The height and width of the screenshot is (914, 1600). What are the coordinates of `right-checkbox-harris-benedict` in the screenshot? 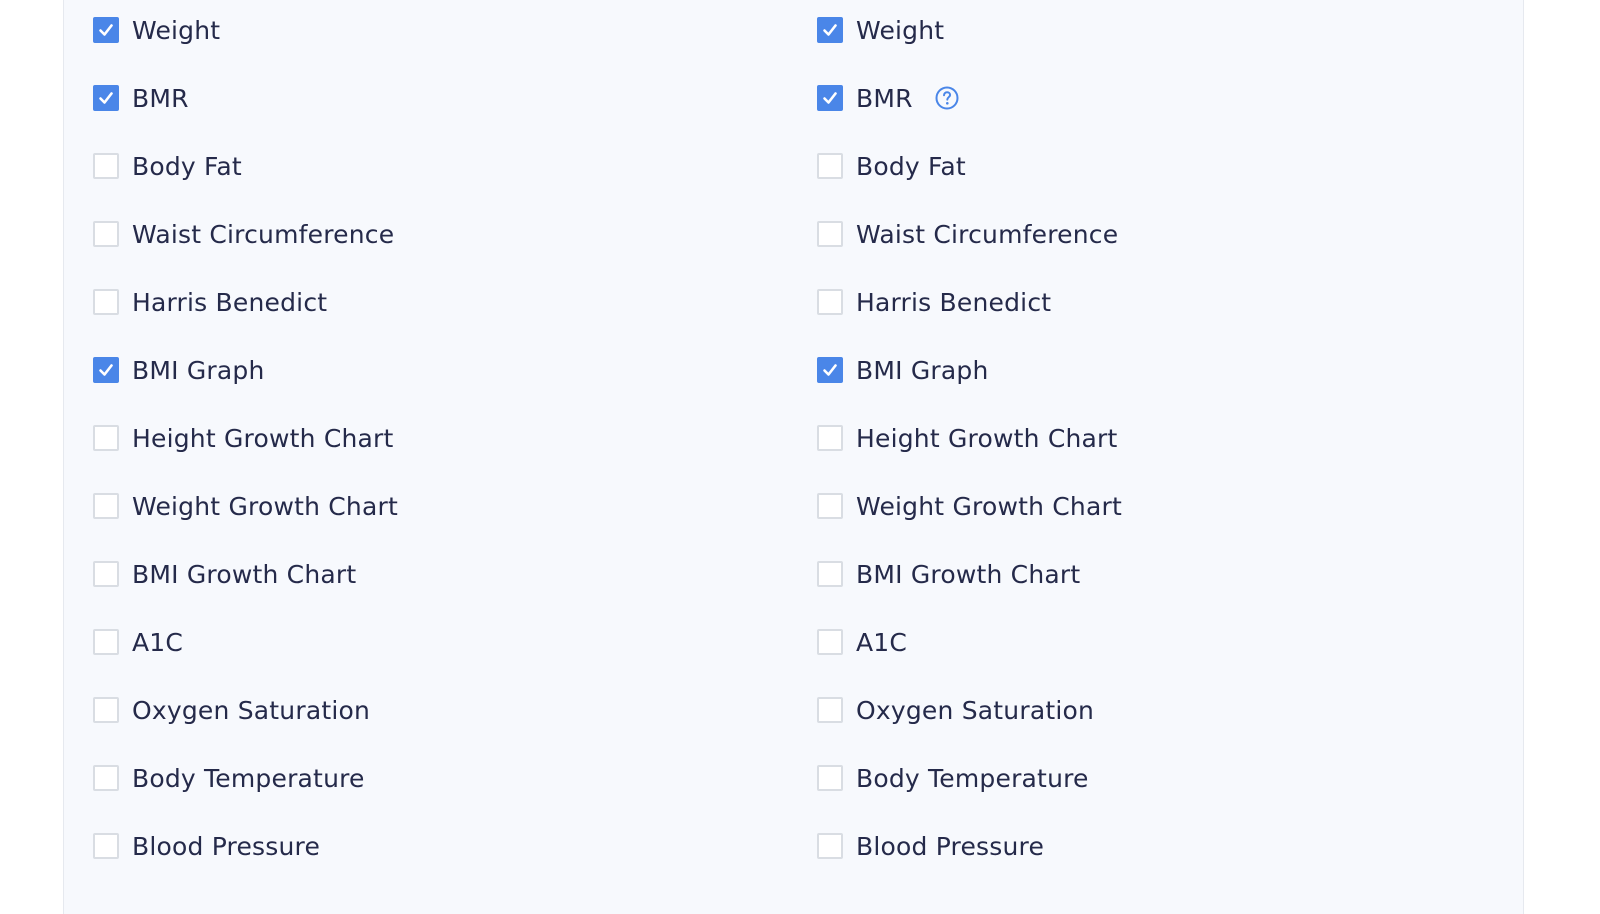 It's located at (830, 302).